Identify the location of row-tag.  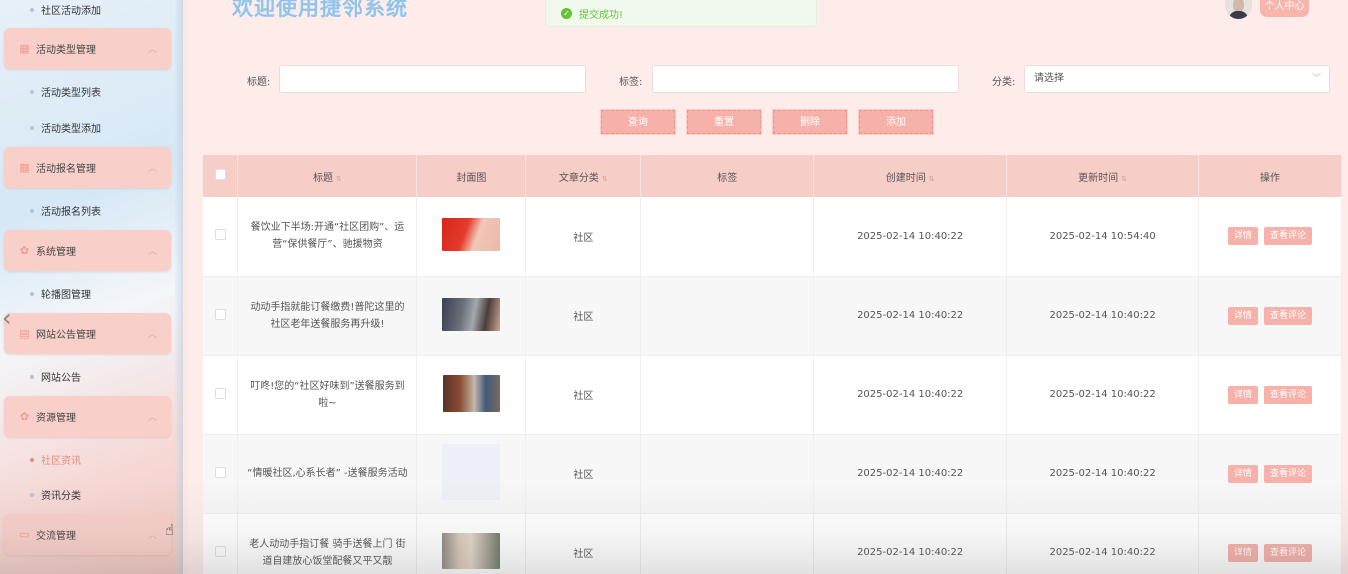
(727, 237).